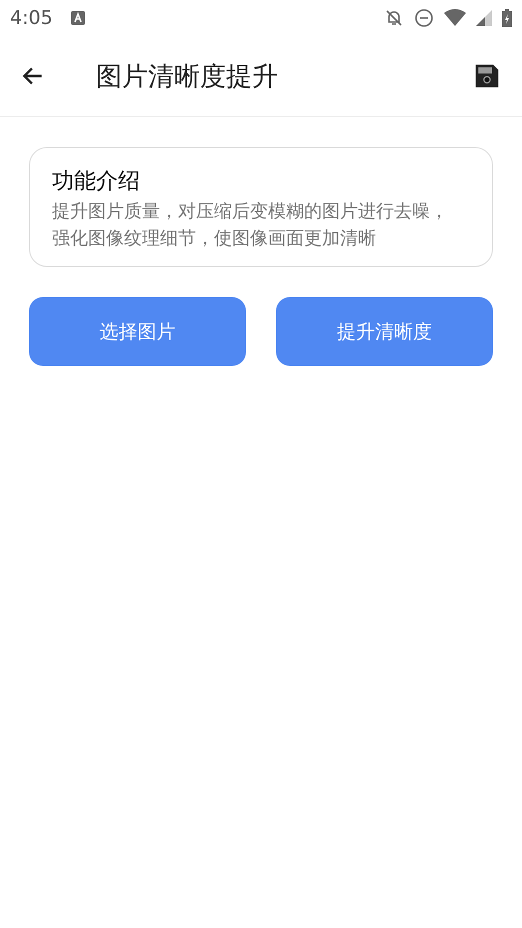 Image resolution: width=522 pixels, height=928 pixels. Describe the element at coordinates (77, 18) in the screenshot. I see `keyboard-icon` at that location.